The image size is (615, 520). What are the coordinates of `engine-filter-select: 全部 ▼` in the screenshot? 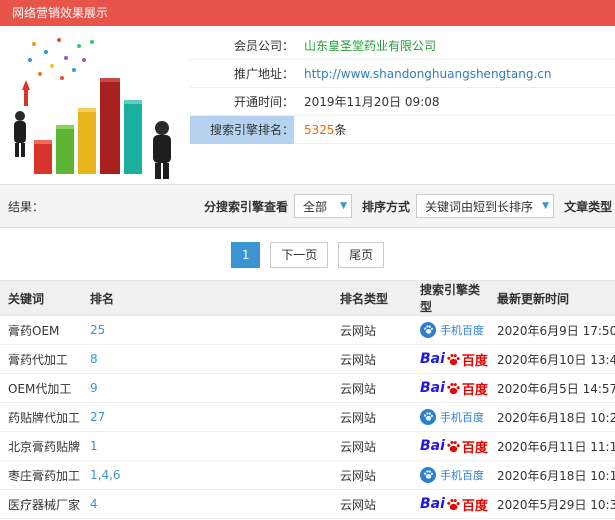 It's located at (323, 206).